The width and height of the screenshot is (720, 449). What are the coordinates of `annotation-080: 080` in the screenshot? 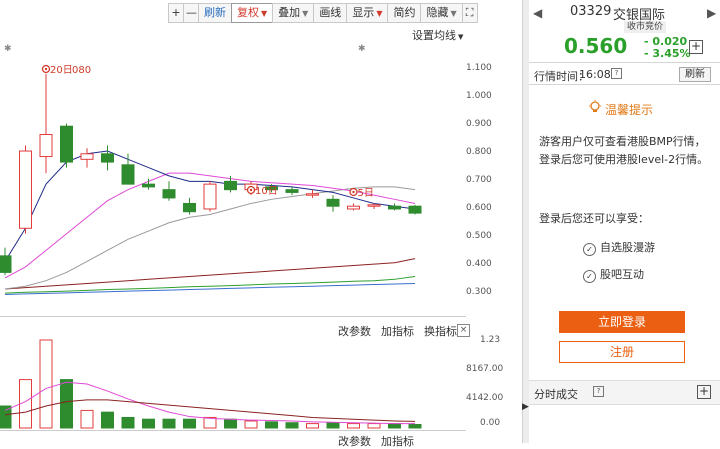 It's located at (81, 70).